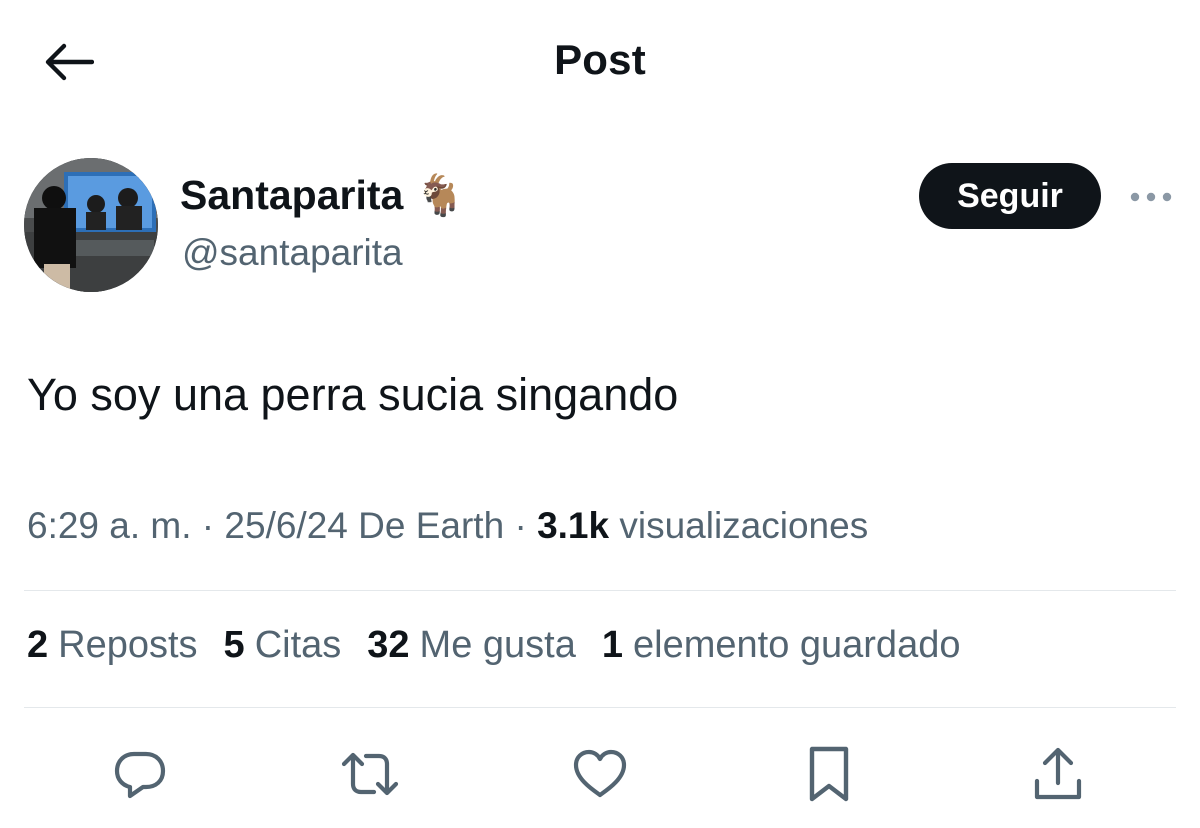 The image size is (1200, 828). Describe the element at coordinates (109, 525) in the screenshot. I see `post-time: 6:29 a. m.` at that location.